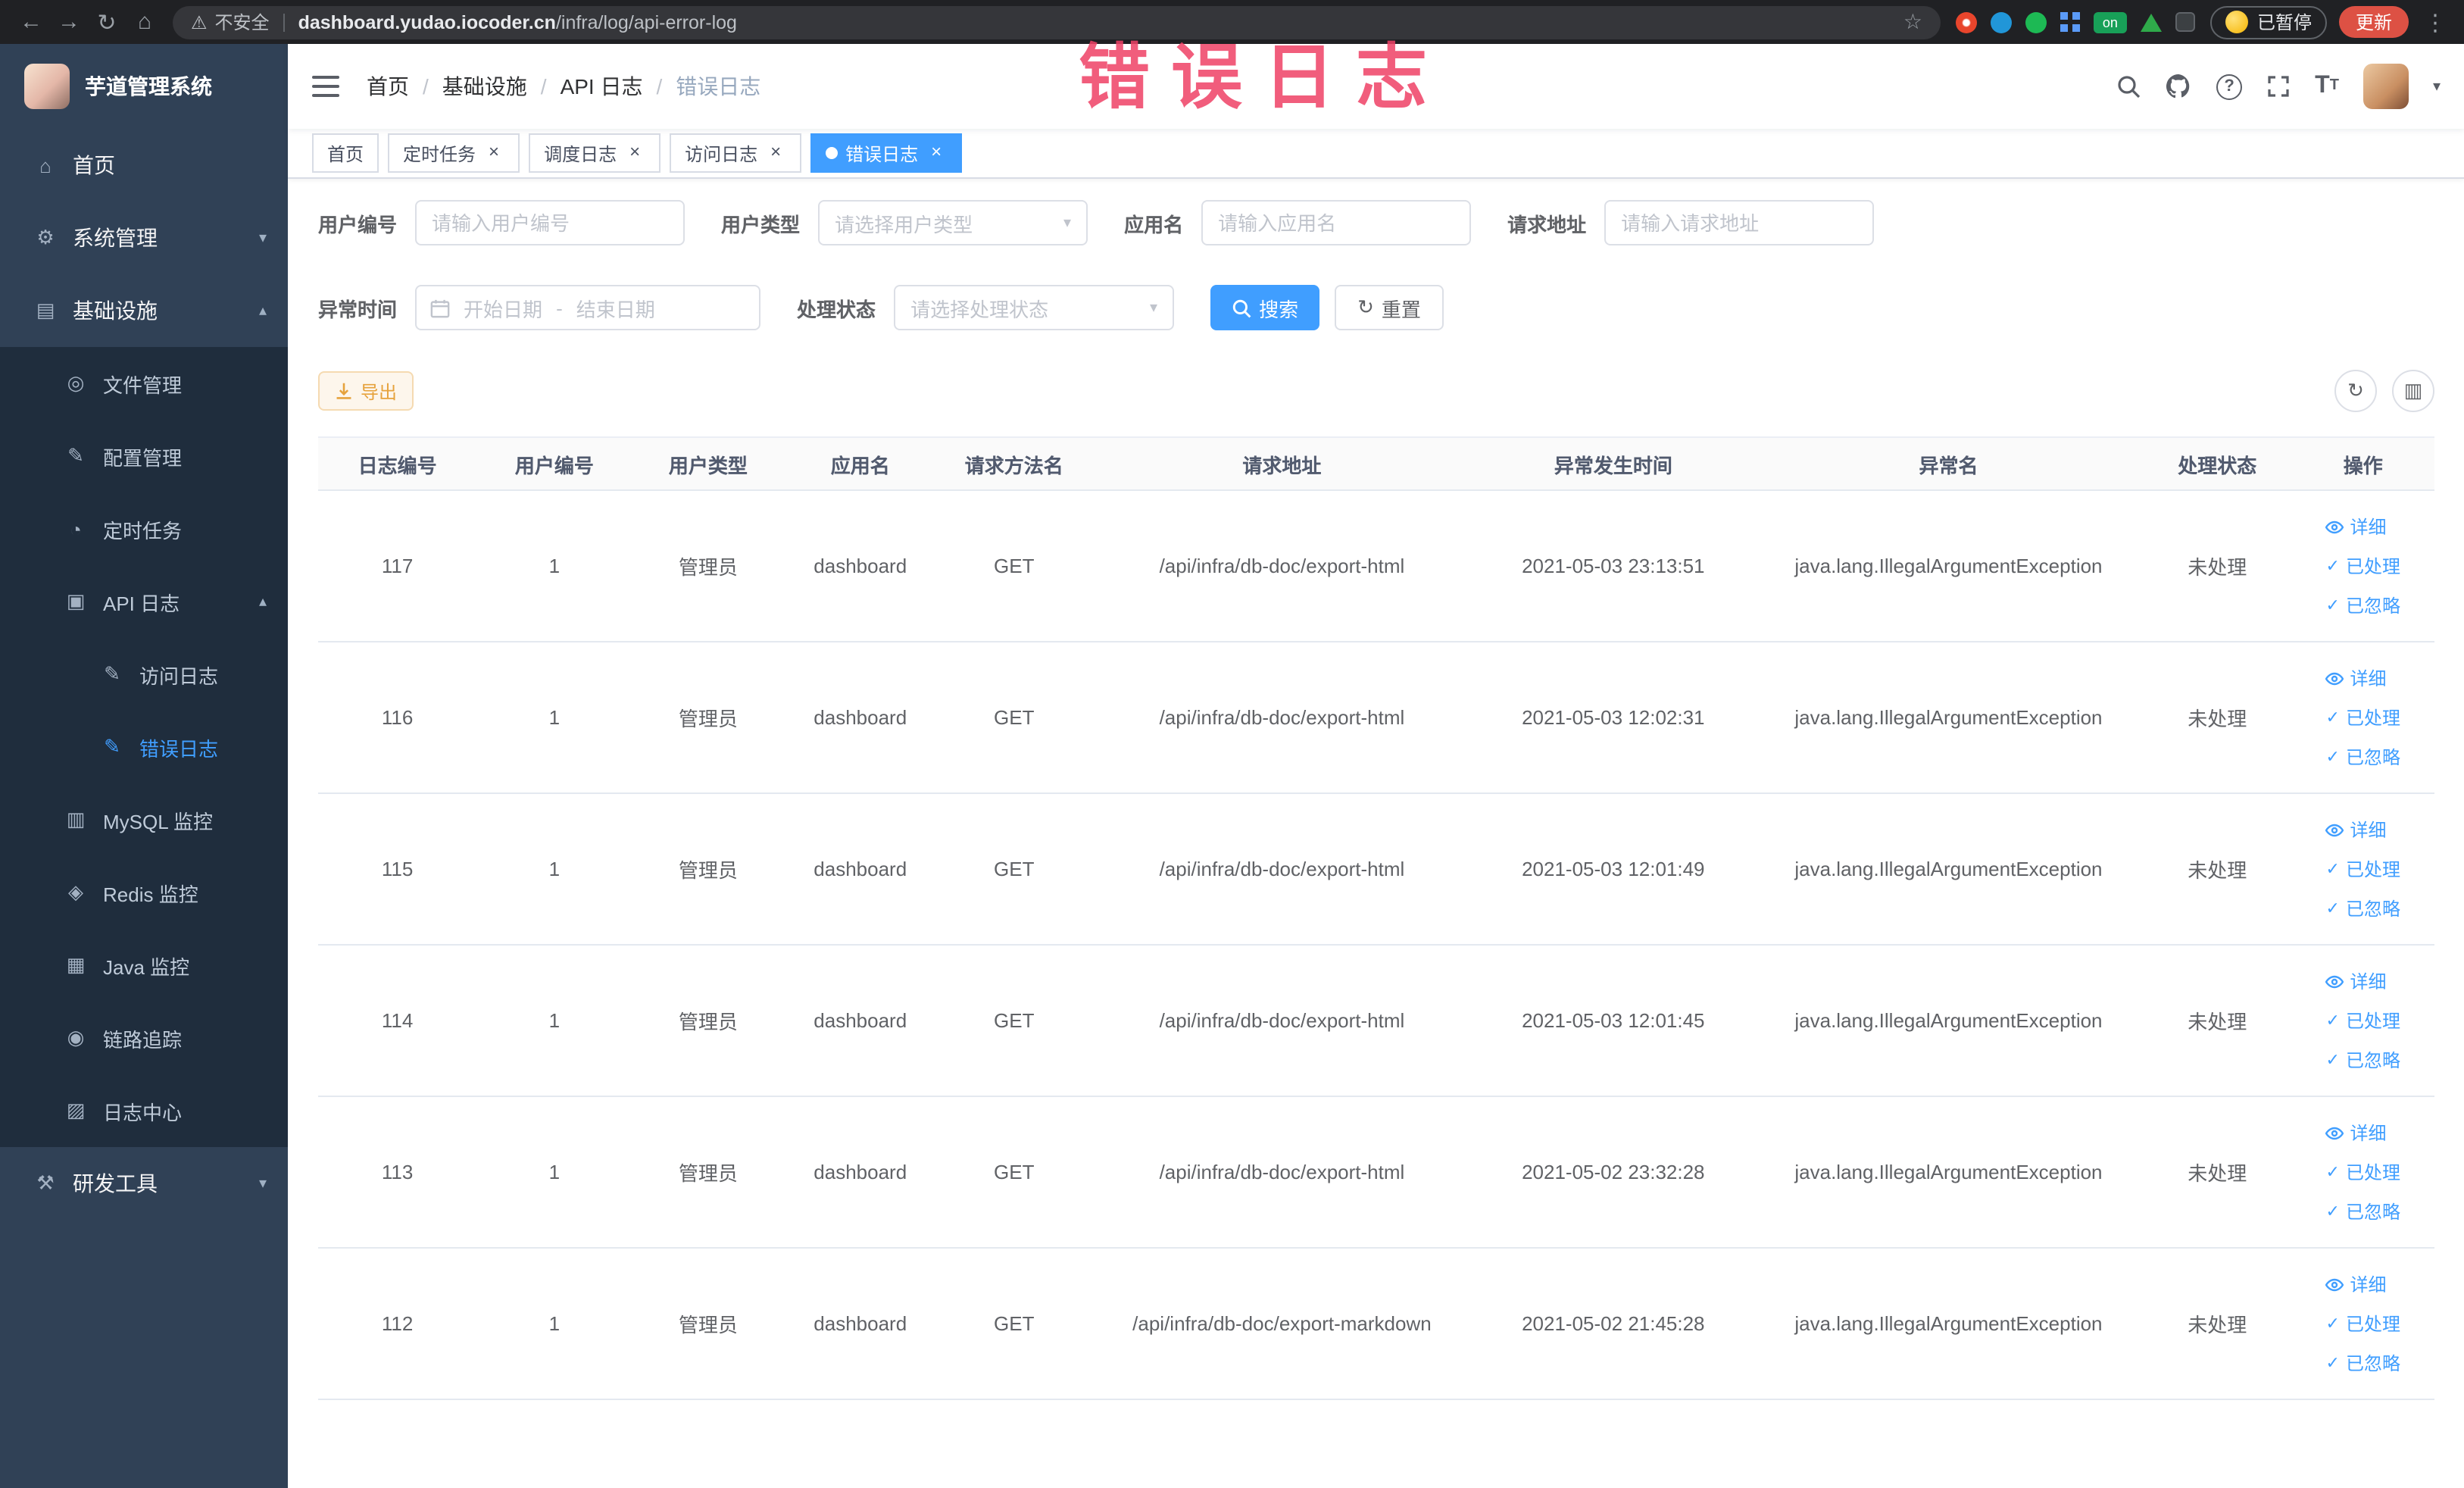 The image size is (2464, 1488). Describe the element at coordinates (144, 310) in the screenshot. I see `sidebar-item-infra: ▤ 基础设施 ▴` at that location.